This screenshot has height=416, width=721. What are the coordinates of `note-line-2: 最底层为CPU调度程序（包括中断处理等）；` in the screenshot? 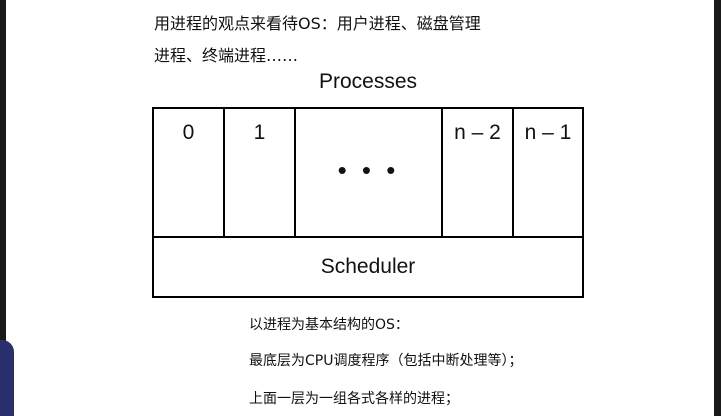 It's located at (386, 361).